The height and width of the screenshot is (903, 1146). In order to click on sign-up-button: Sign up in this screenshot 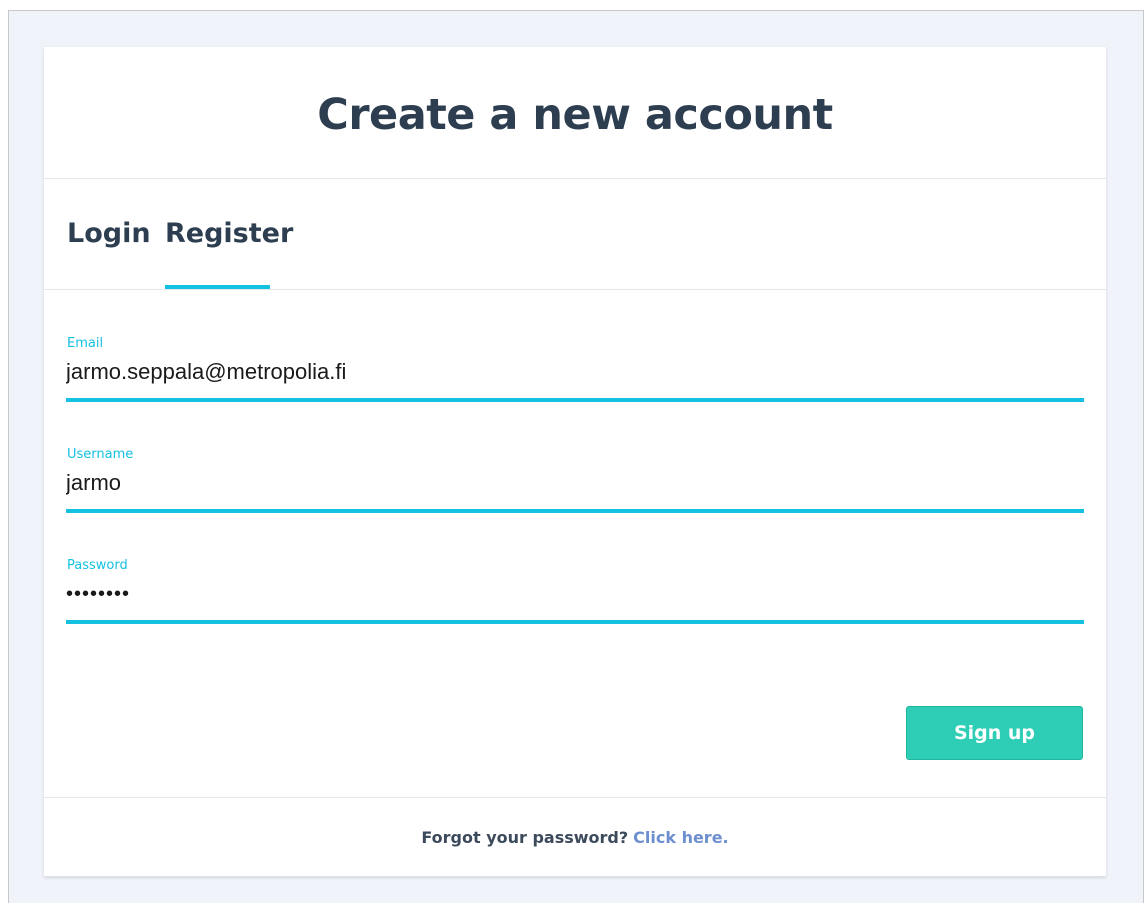, I will do `click(994, 733)`.